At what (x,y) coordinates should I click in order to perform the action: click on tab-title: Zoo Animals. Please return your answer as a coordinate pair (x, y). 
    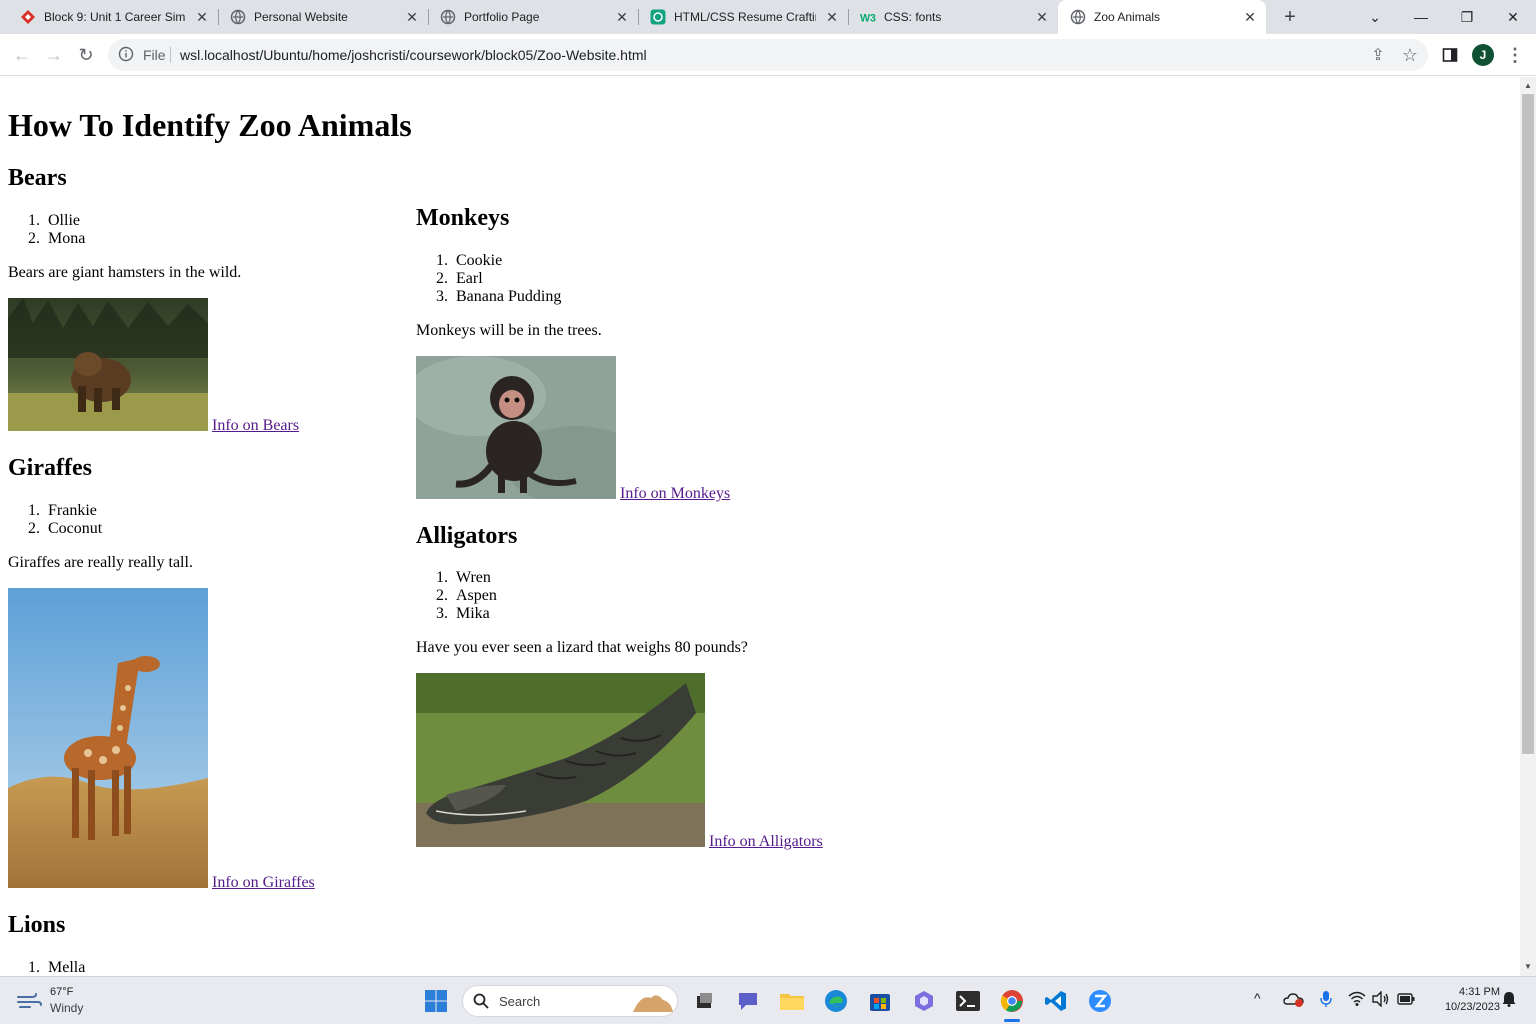
    Looking at the image, I should click on (1127, 17).